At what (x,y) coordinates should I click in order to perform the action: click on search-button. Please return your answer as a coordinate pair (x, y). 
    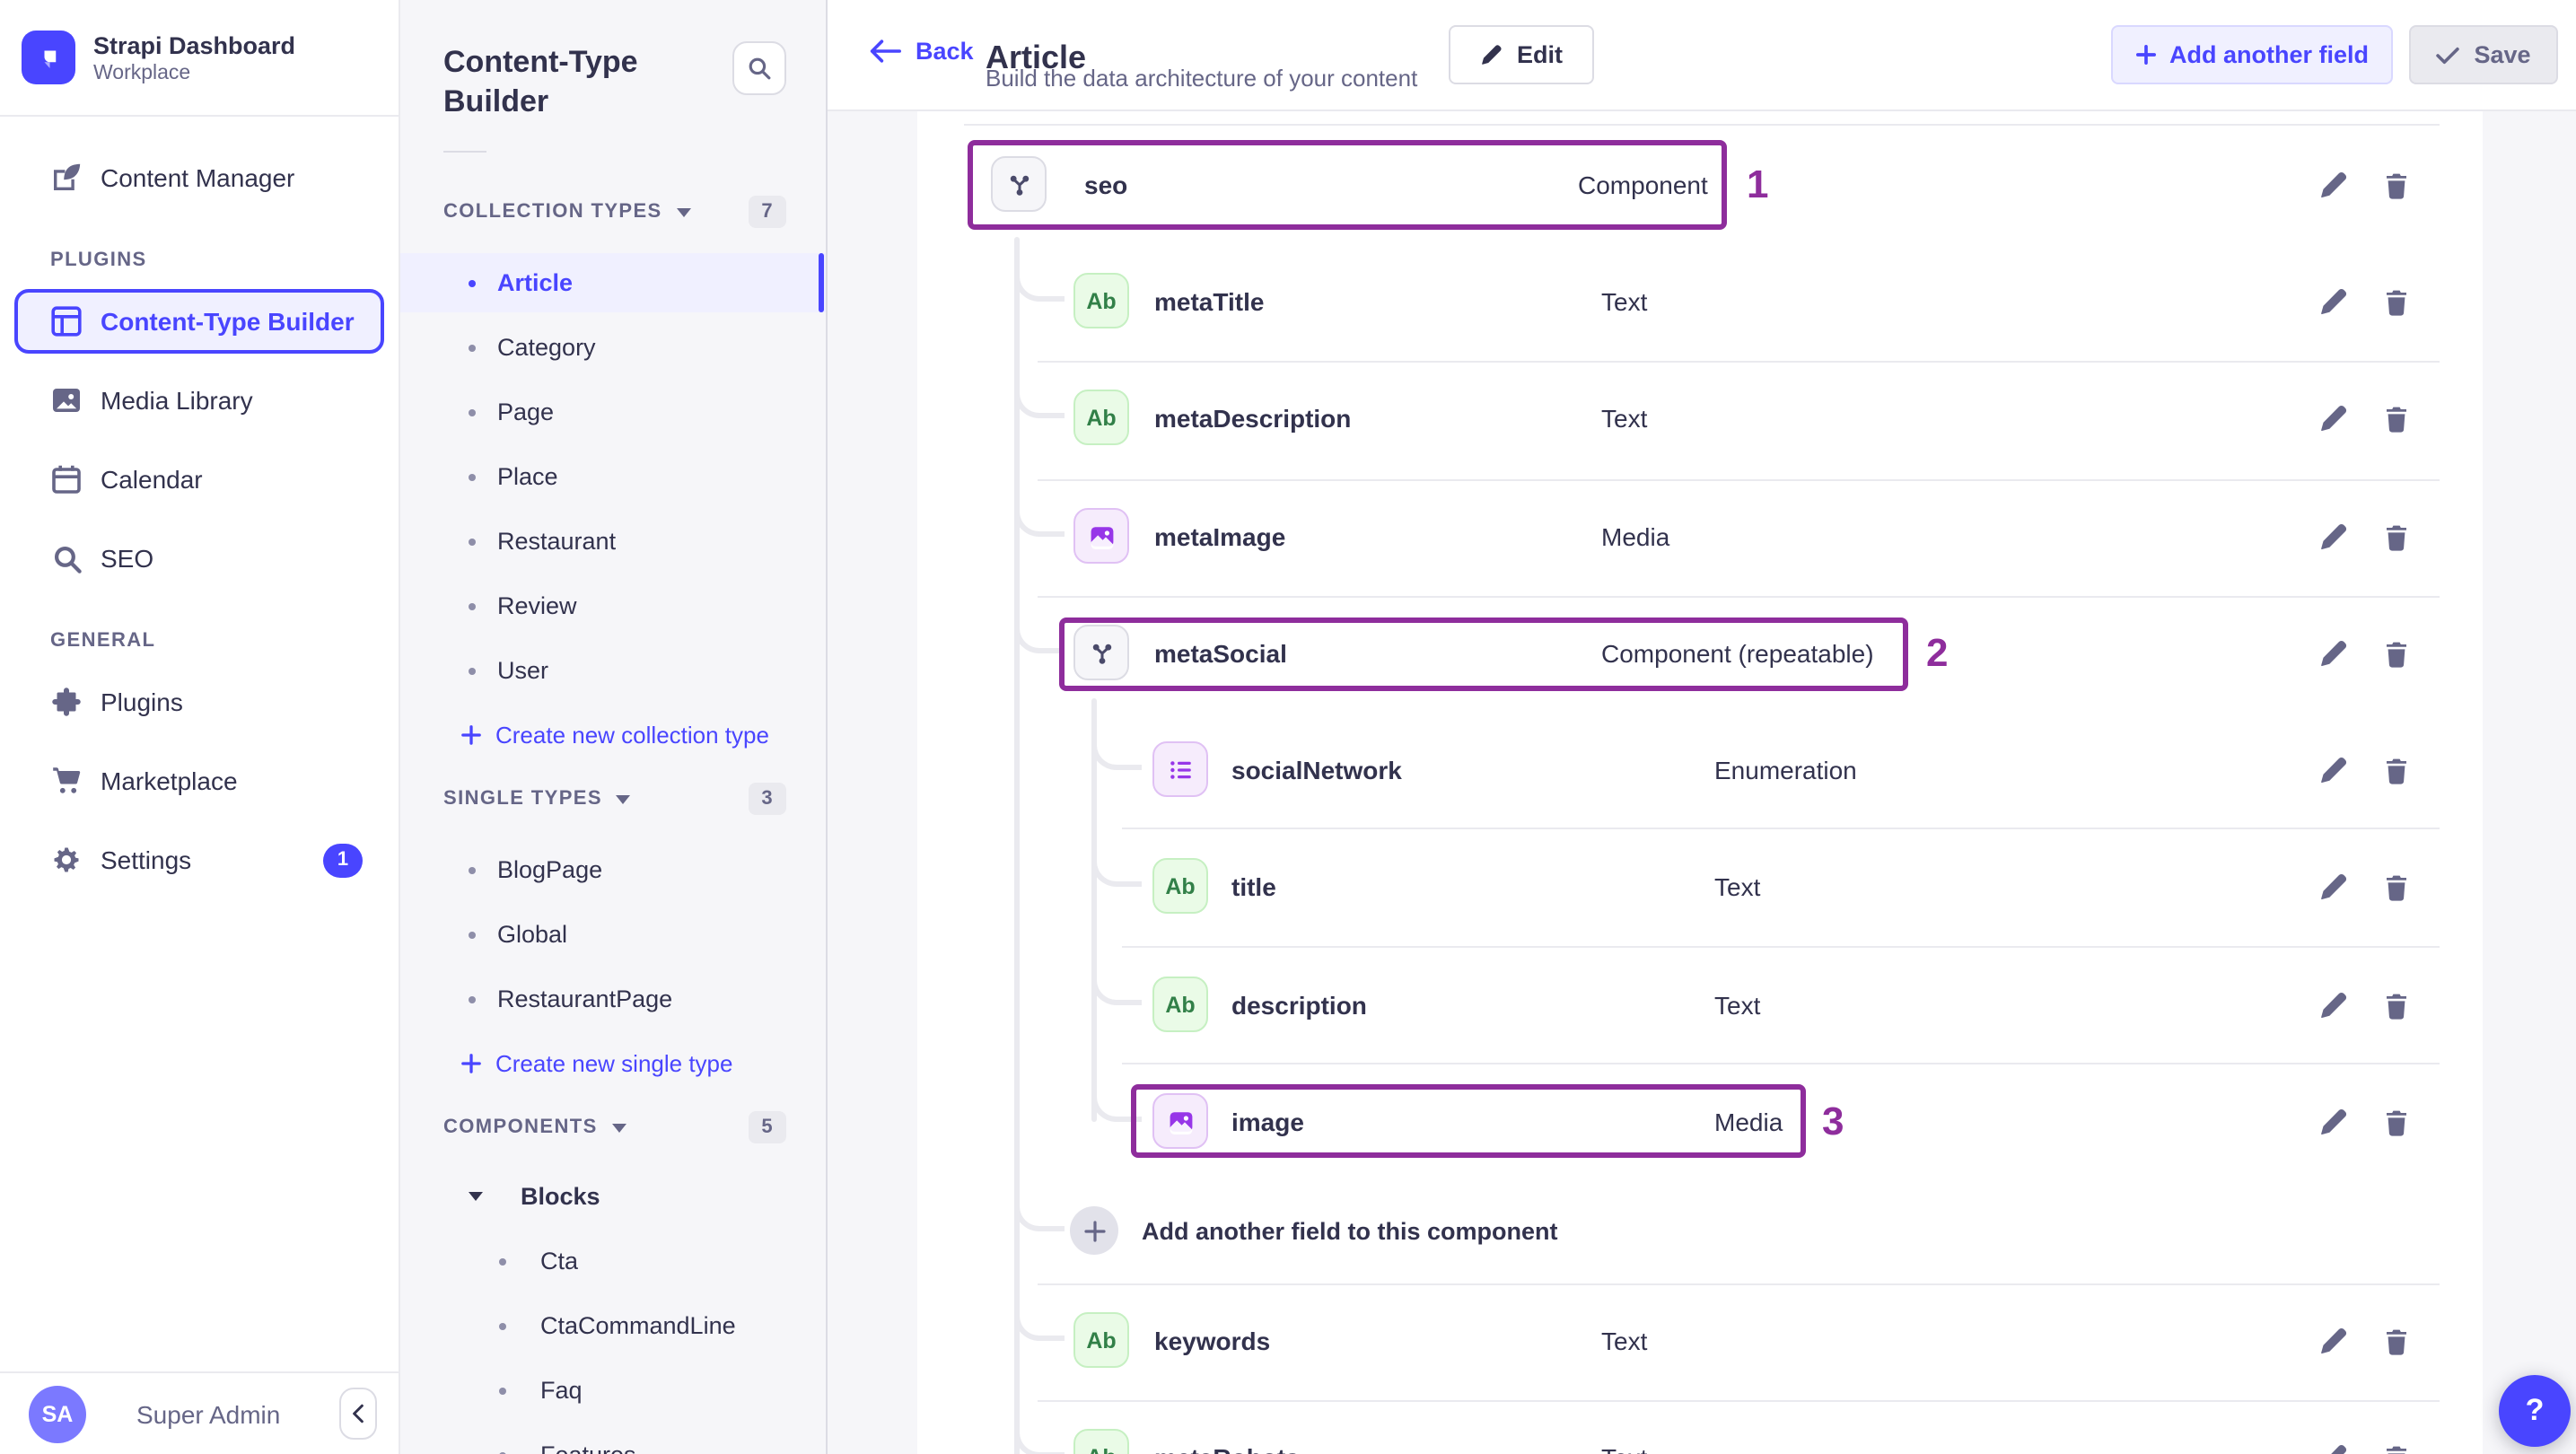
    Looking at the image, I should click on (759, 68).